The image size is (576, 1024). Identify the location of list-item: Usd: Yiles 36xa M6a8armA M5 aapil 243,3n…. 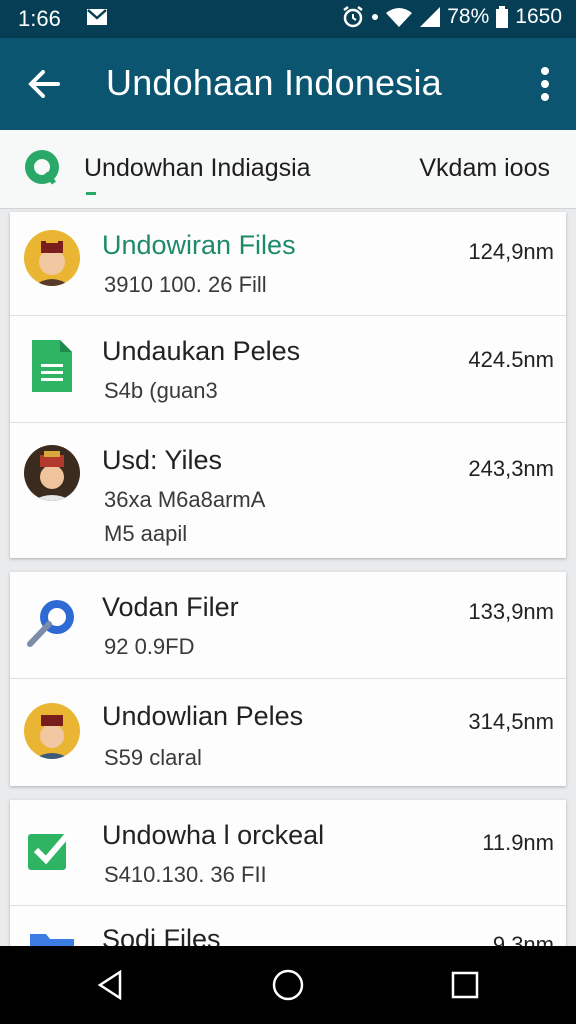
(288, 490).